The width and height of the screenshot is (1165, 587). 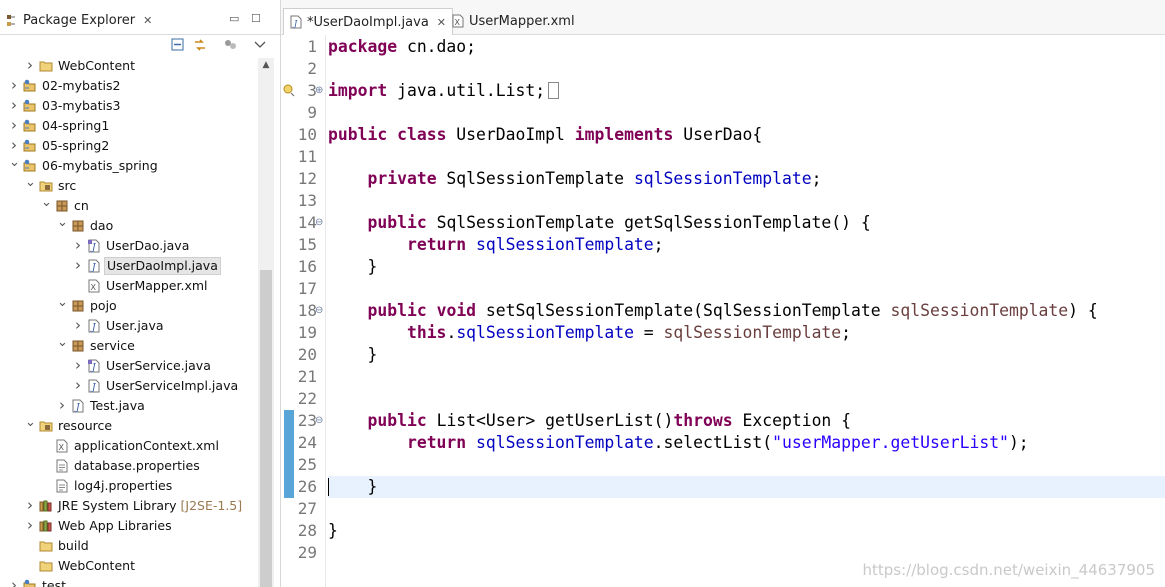 What do you see at coordinates (129, 226) in the screenshot?
I see `tree-item: ⌄ dao` at bounding box center [129, 226].